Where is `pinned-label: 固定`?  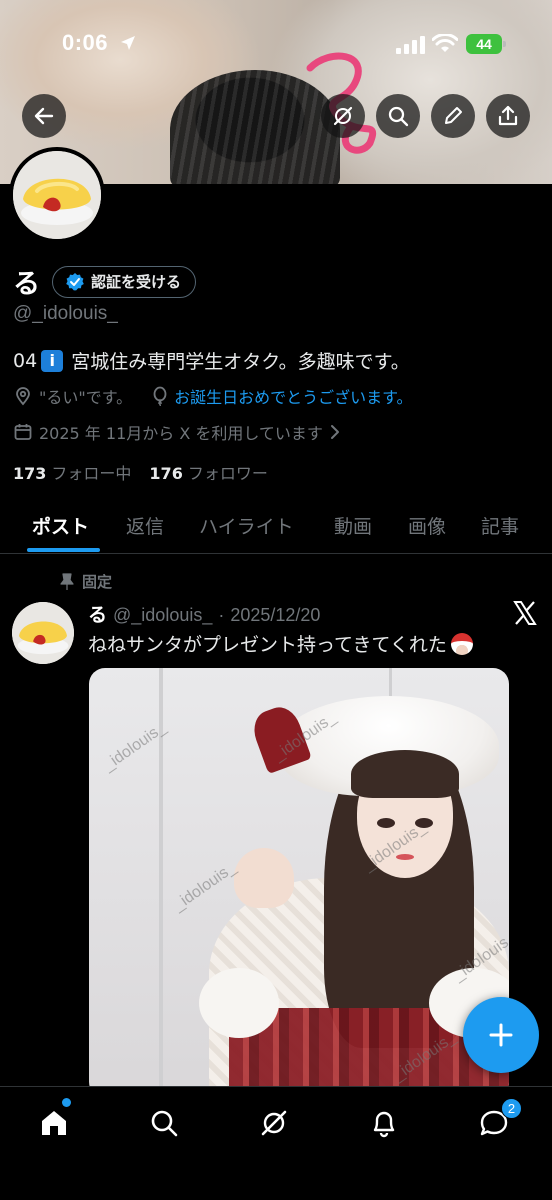
pinned-label: 固定 is located at coordinates (97, 582).